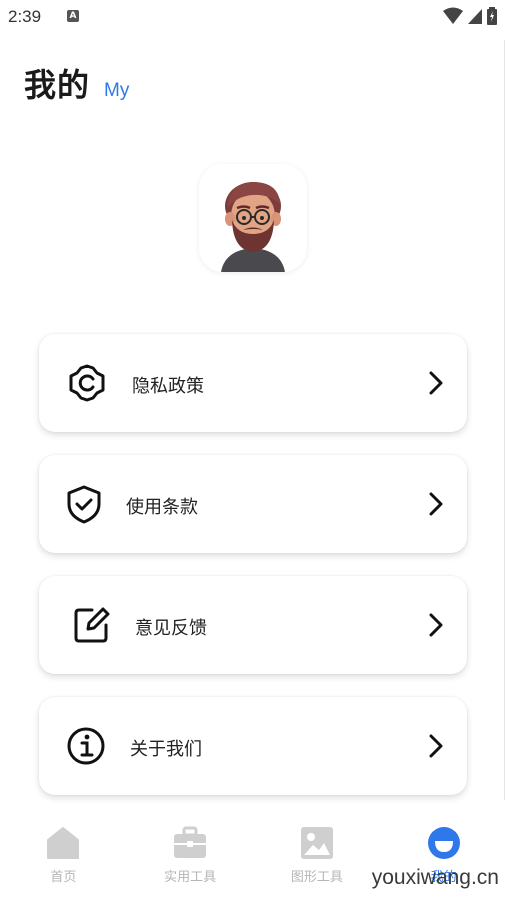 This screenshot has height=901, width=507. What do you see at coordinates (84, 504) in the screenshot?
I see `shield-check-icon` at bounding box center [84, 504].